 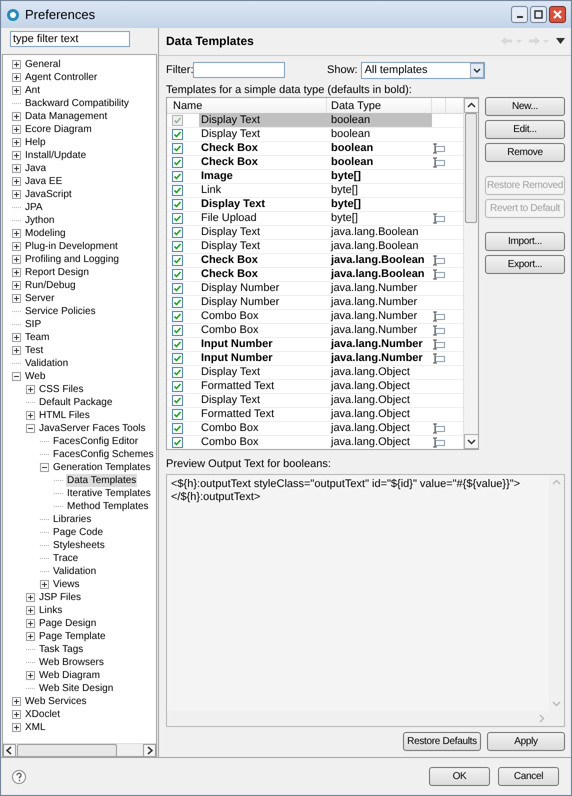 What do you see at coordinates (72, 519) in the screenshot?
I see `tree-item: Libraries` at bounding box center [72, 519].